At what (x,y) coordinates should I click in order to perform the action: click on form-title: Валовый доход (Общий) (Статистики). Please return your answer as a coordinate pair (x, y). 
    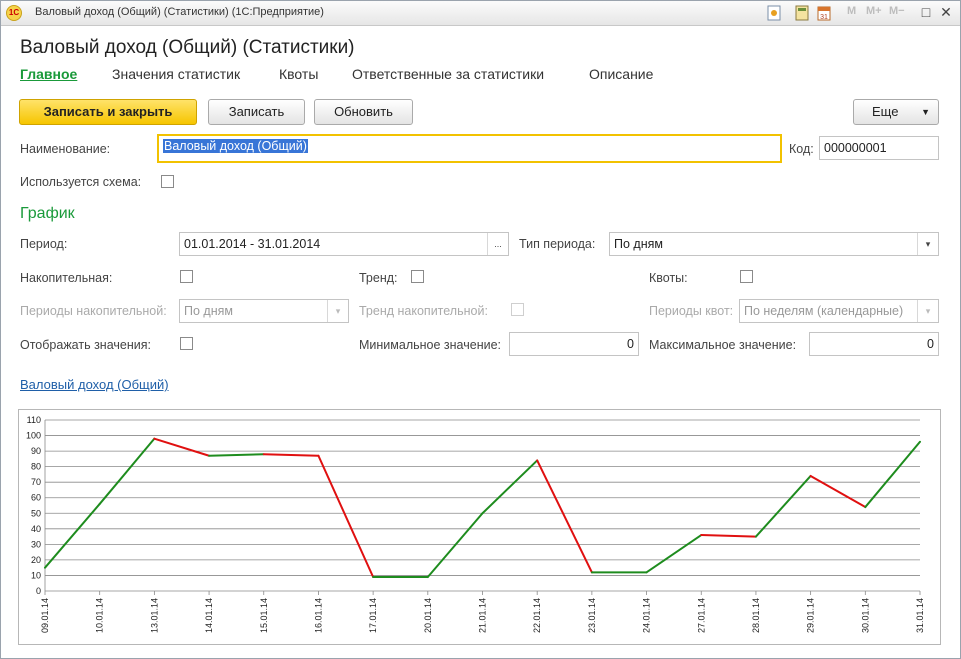
    Looking at the image, I should click on (187, 47).